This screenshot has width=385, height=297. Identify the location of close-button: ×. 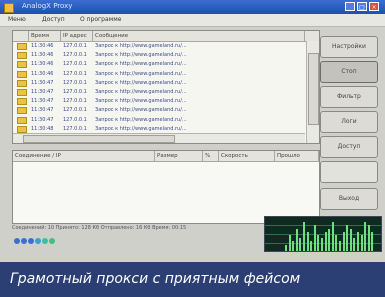
(374, 6).